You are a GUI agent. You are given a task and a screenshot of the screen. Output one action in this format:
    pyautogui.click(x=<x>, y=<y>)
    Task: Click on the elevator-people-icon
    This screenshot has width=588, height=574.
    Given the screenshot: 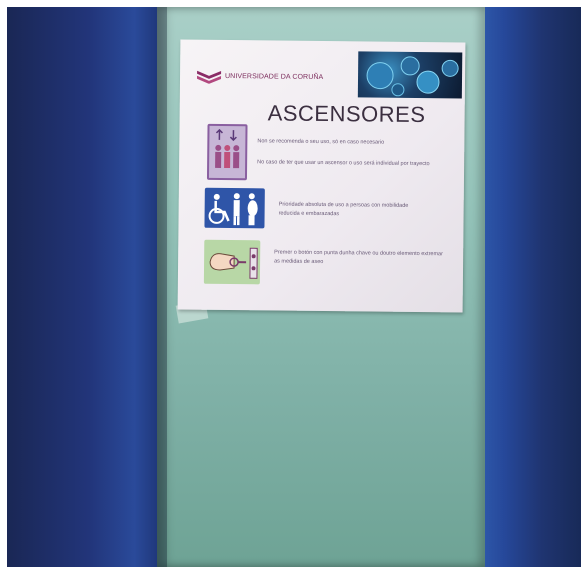 What is the action you would take?
    pyautogui.click(x=227, y=152)
    